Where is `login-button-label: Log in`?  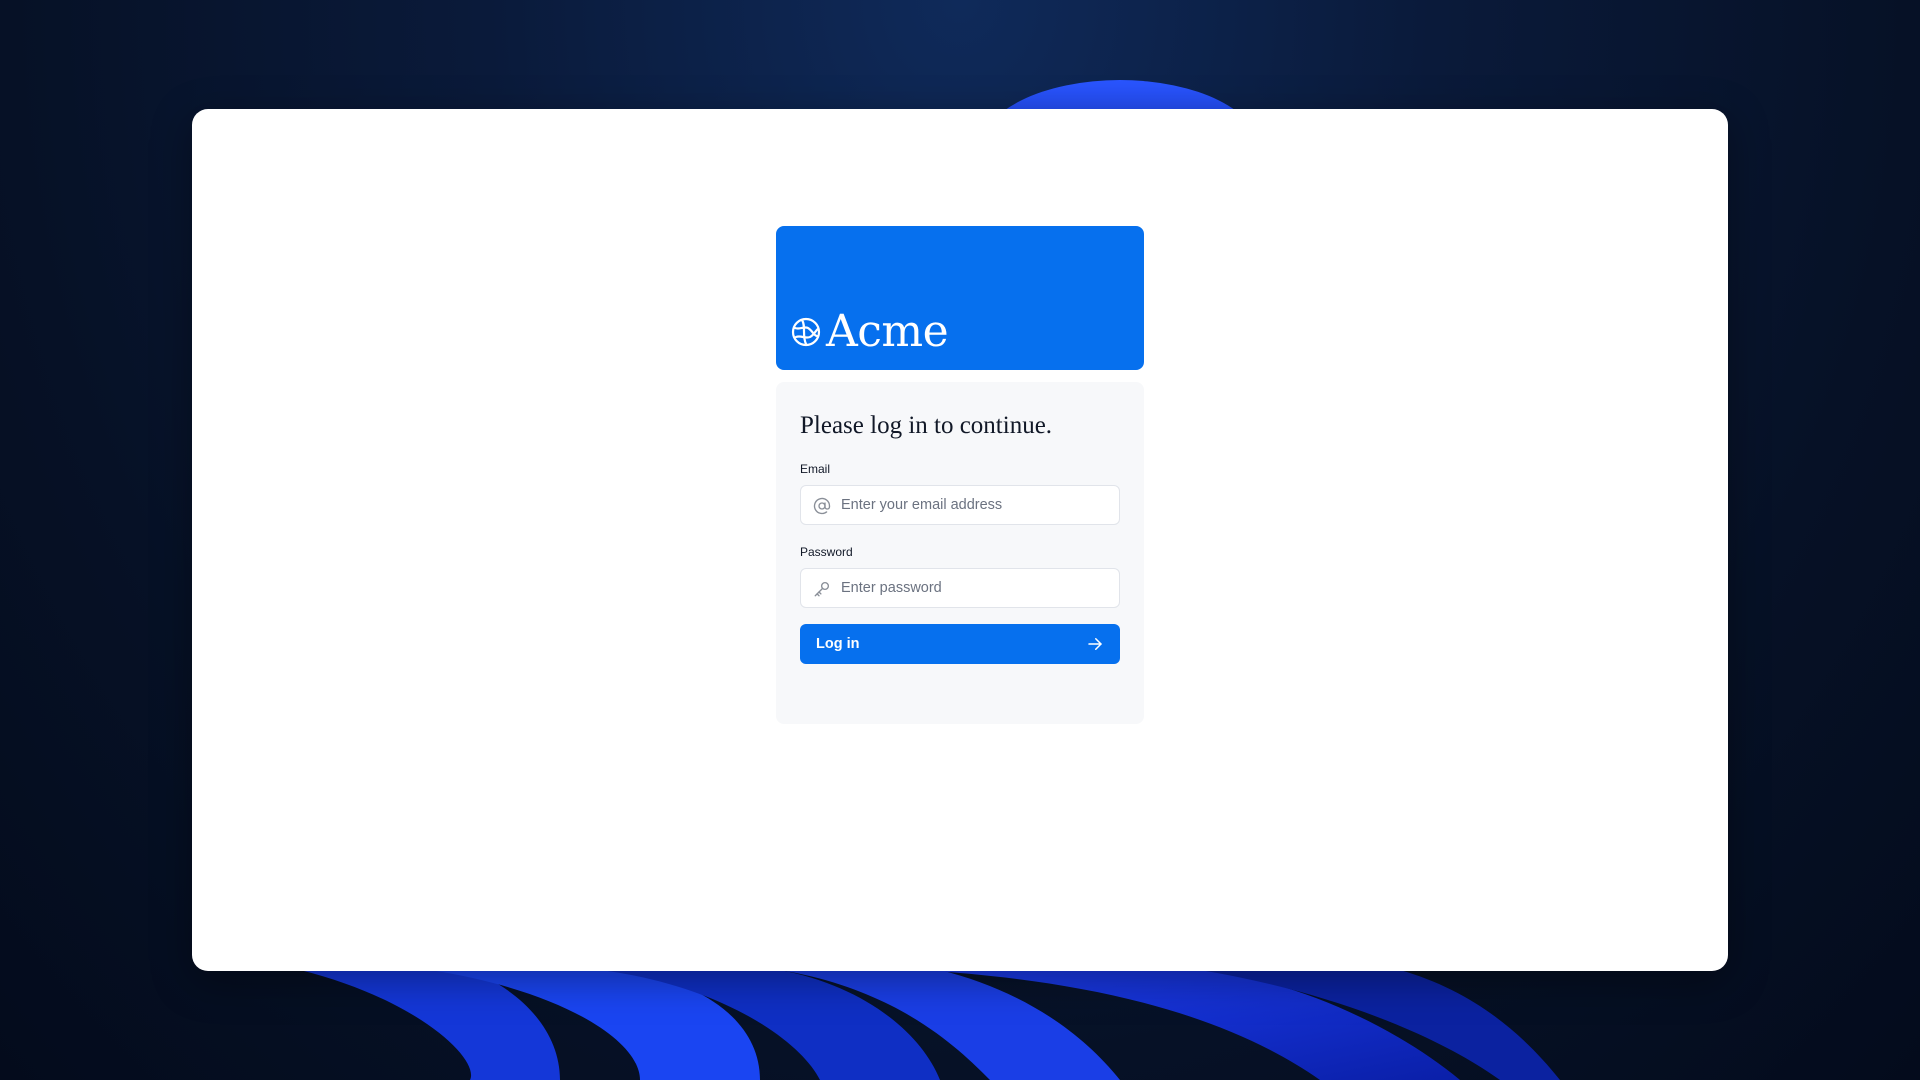
login-button-label: Log in is located at coordinates (838, 644).